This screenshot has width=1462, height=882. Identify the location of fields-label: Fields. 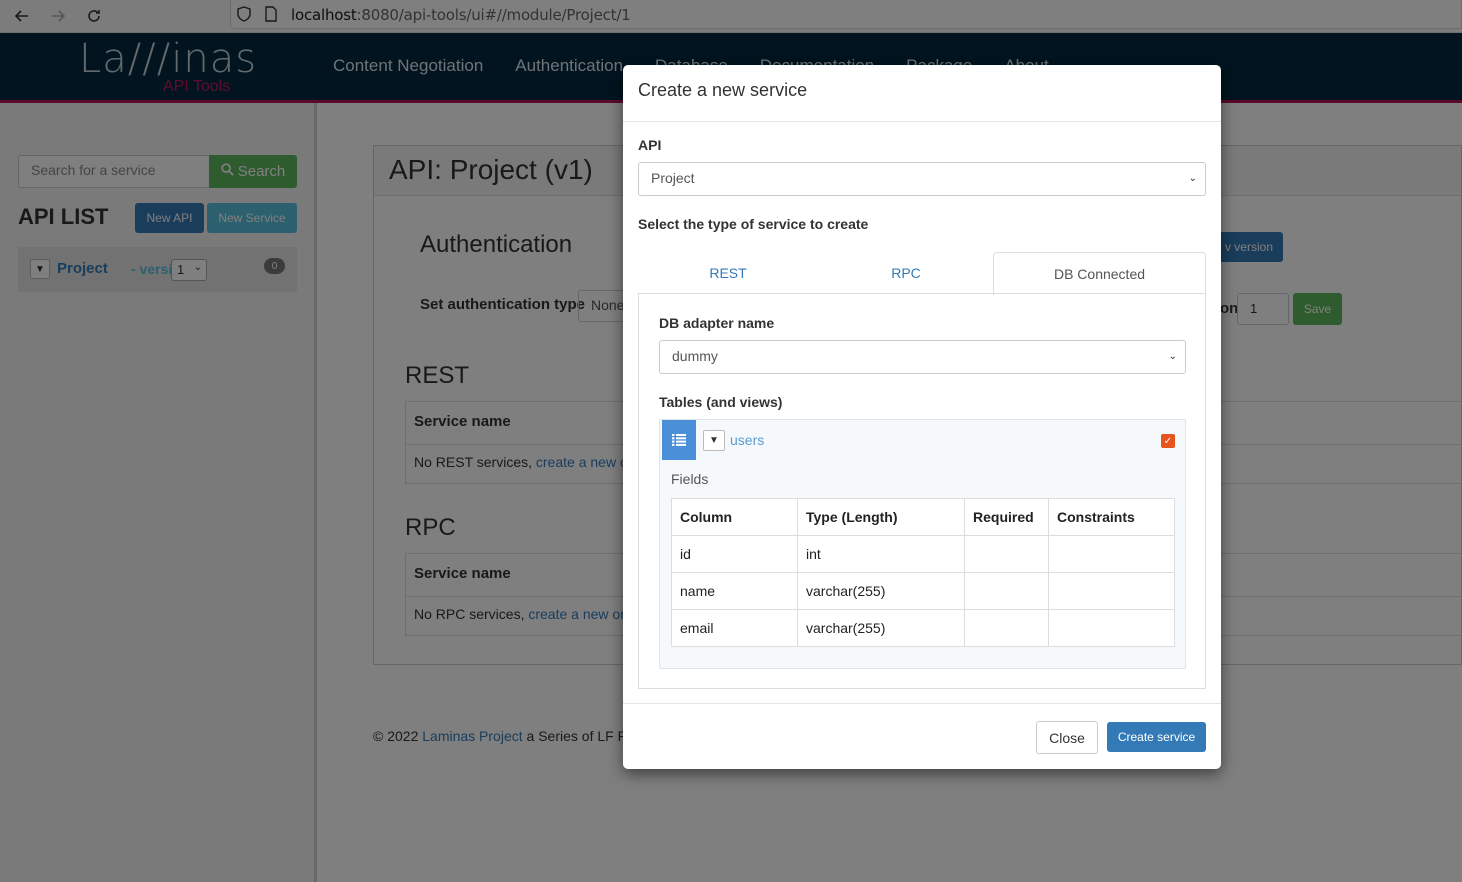
(690, 479).